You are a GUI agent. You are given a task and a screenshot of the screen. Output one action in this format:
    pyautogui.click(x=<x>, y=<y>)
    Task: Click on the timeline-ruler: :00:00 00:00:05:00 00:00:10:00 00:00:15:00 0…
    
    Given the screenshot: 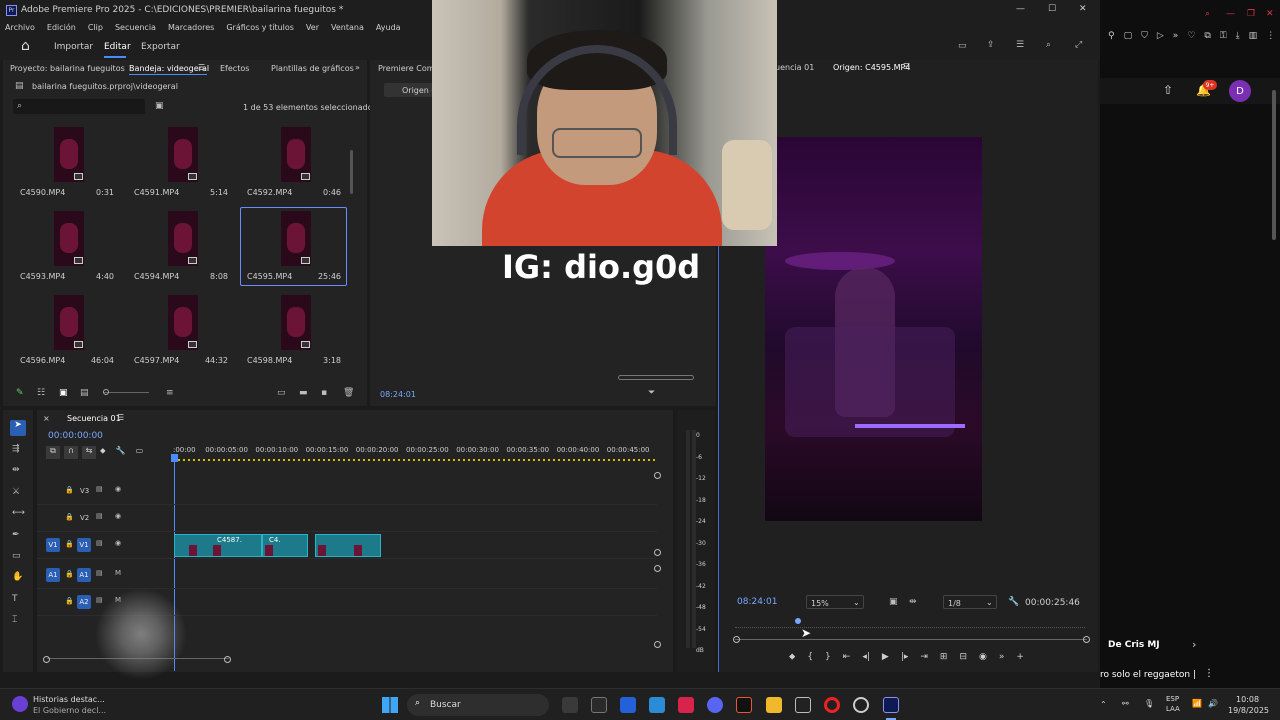 What is the action you would take?
    pyautogui.click(x=415, y=454)
    